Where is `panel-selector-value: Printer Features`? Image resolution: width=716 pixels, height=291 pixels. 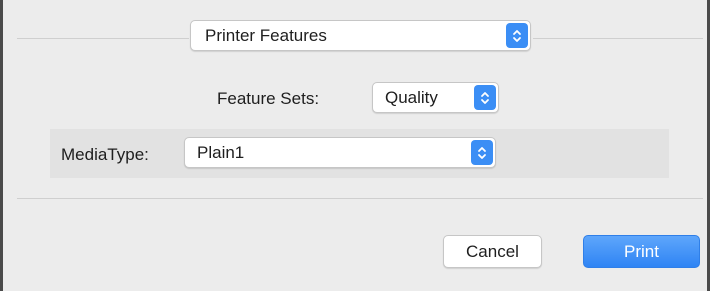
panel-selector-value: Printer Features is located at coordinates (266, 35).